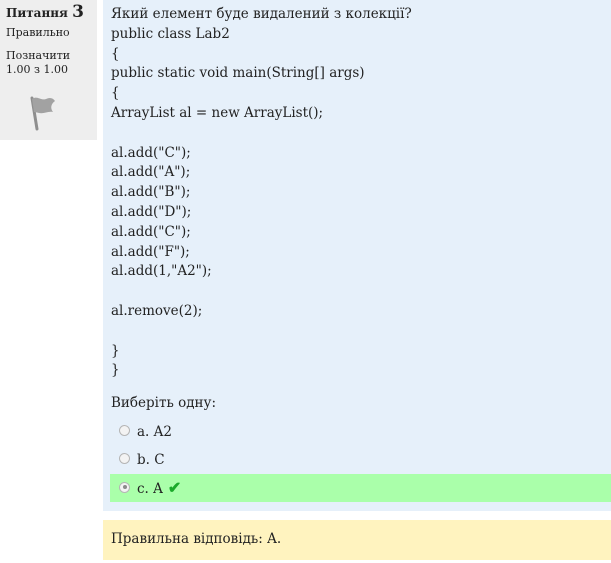 This screenshot has width=611, height=563. I want to click on flag-icon, so click(42, 113).